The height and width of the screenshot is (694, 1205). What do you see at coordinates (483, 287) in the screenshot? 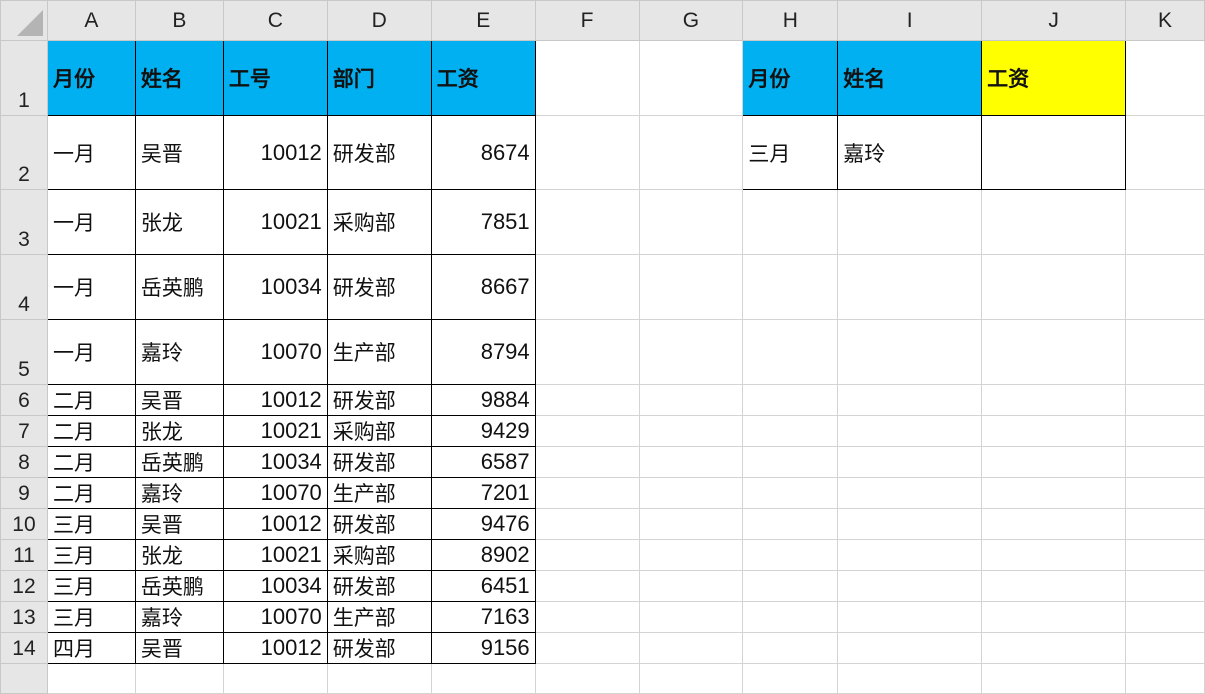
I see `cell-e4: 8667` at bounding box center [483, 287].